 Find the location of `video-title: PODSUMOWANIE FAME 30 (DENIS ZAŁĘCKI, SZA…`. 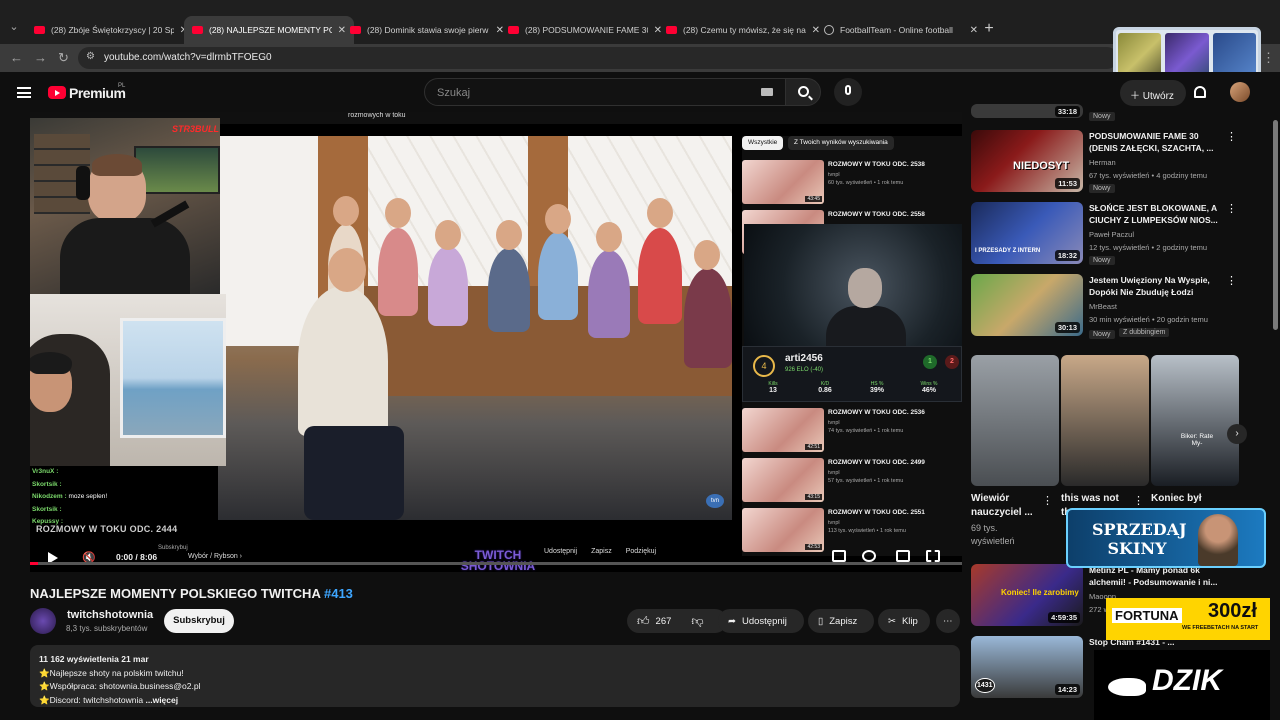

video-title: PODSUMOWANIE FAME 30 (DENIS ZAŁĘCKI, SZA… is located at coordinates (1151, 142).